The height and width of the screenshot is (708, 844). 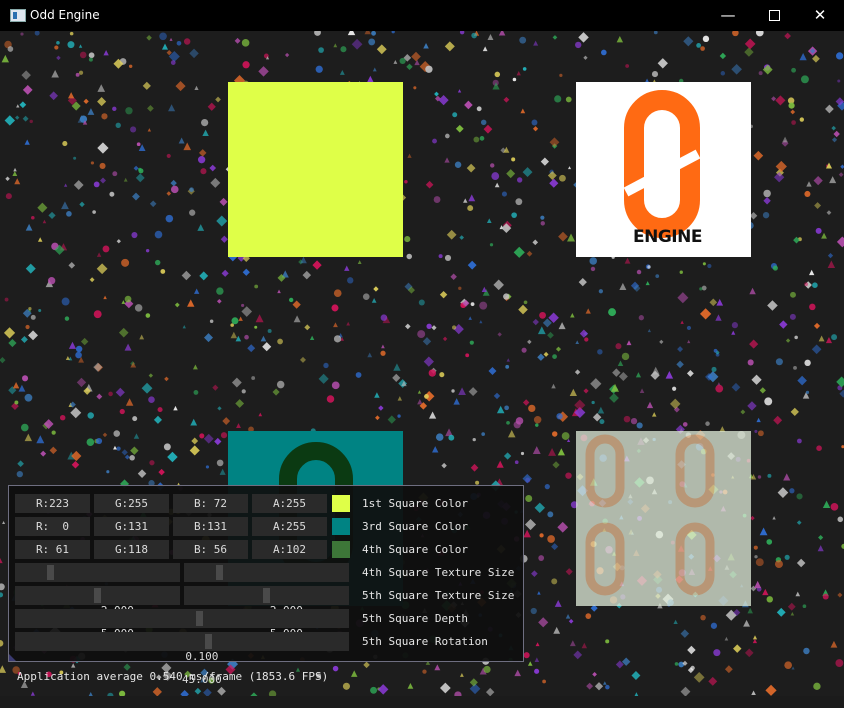 What do you see at coordinates (820, 15) in the screenshot?
I see `close-button: ✕` at bounding box center [820, 15].